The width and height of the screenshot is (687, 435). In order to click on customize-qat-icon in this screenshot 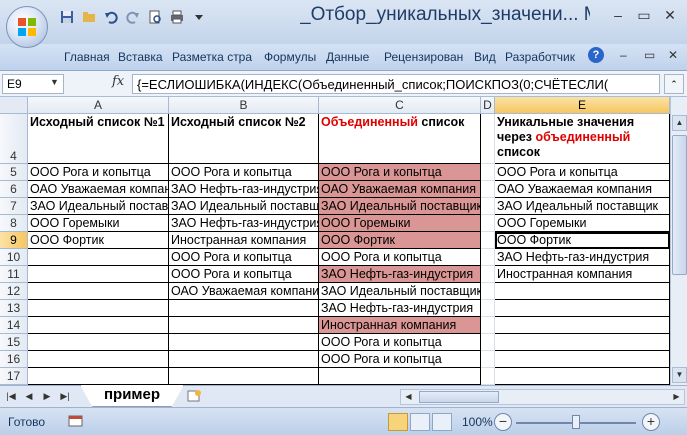, I will do `click(199, 17)`.